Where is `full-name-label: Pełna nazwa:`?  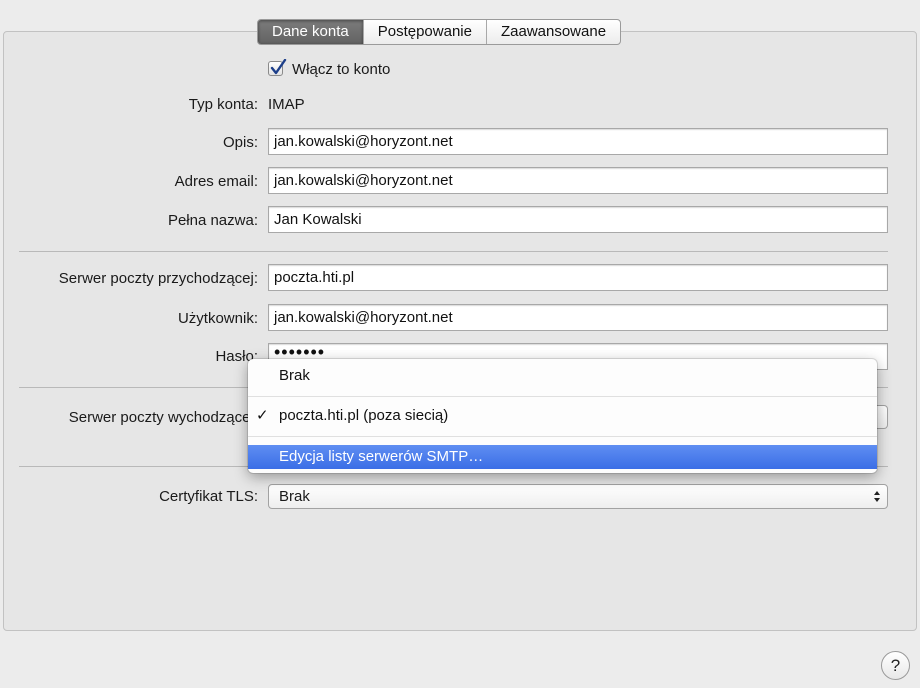
full-name-label: Pełna nazwa: is located at coordinates (212, 220).